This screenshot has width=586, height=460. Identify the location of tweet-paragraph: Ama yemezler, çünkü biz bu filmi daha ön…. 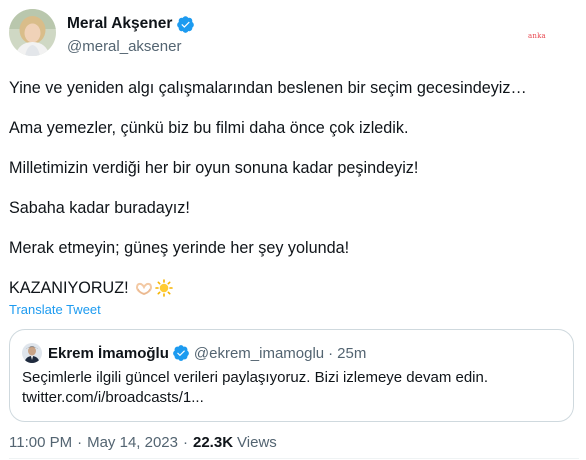
(209, 128).